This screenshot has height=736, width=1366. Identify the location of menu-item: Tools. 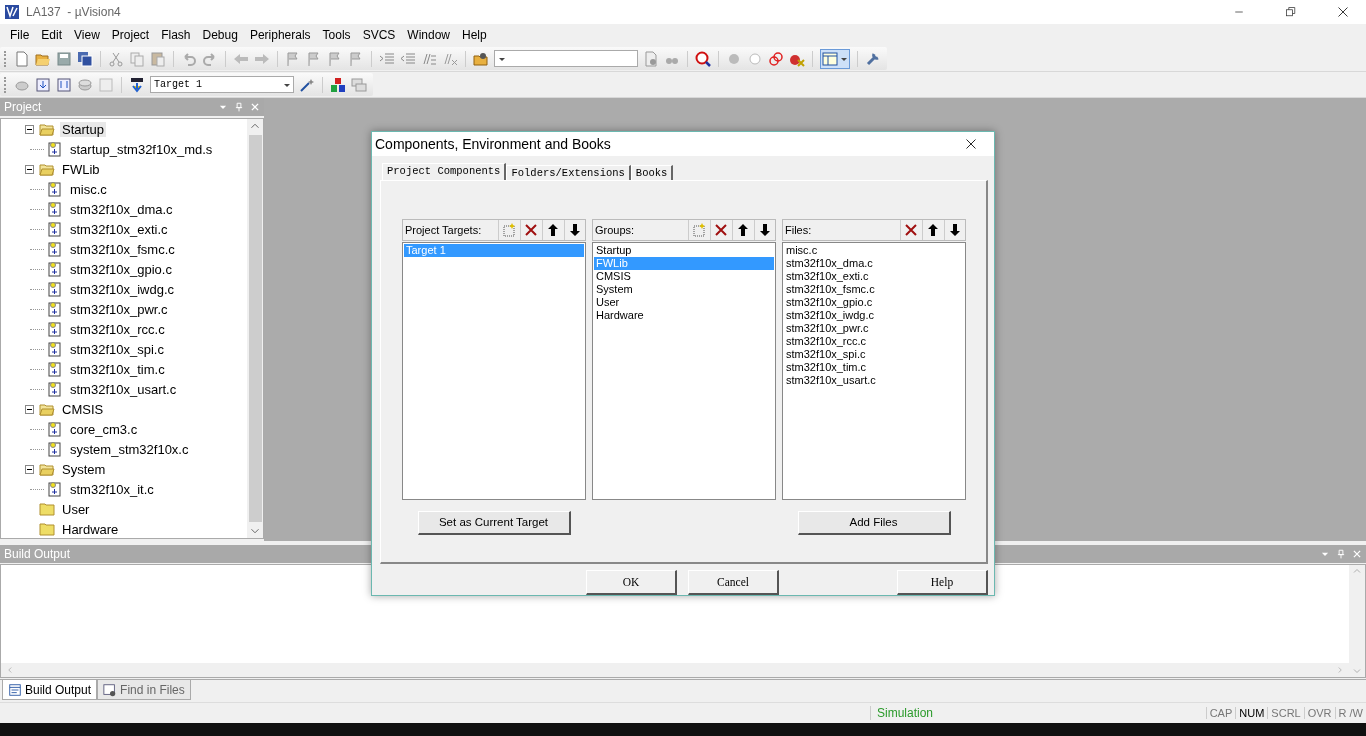
(336, 35).